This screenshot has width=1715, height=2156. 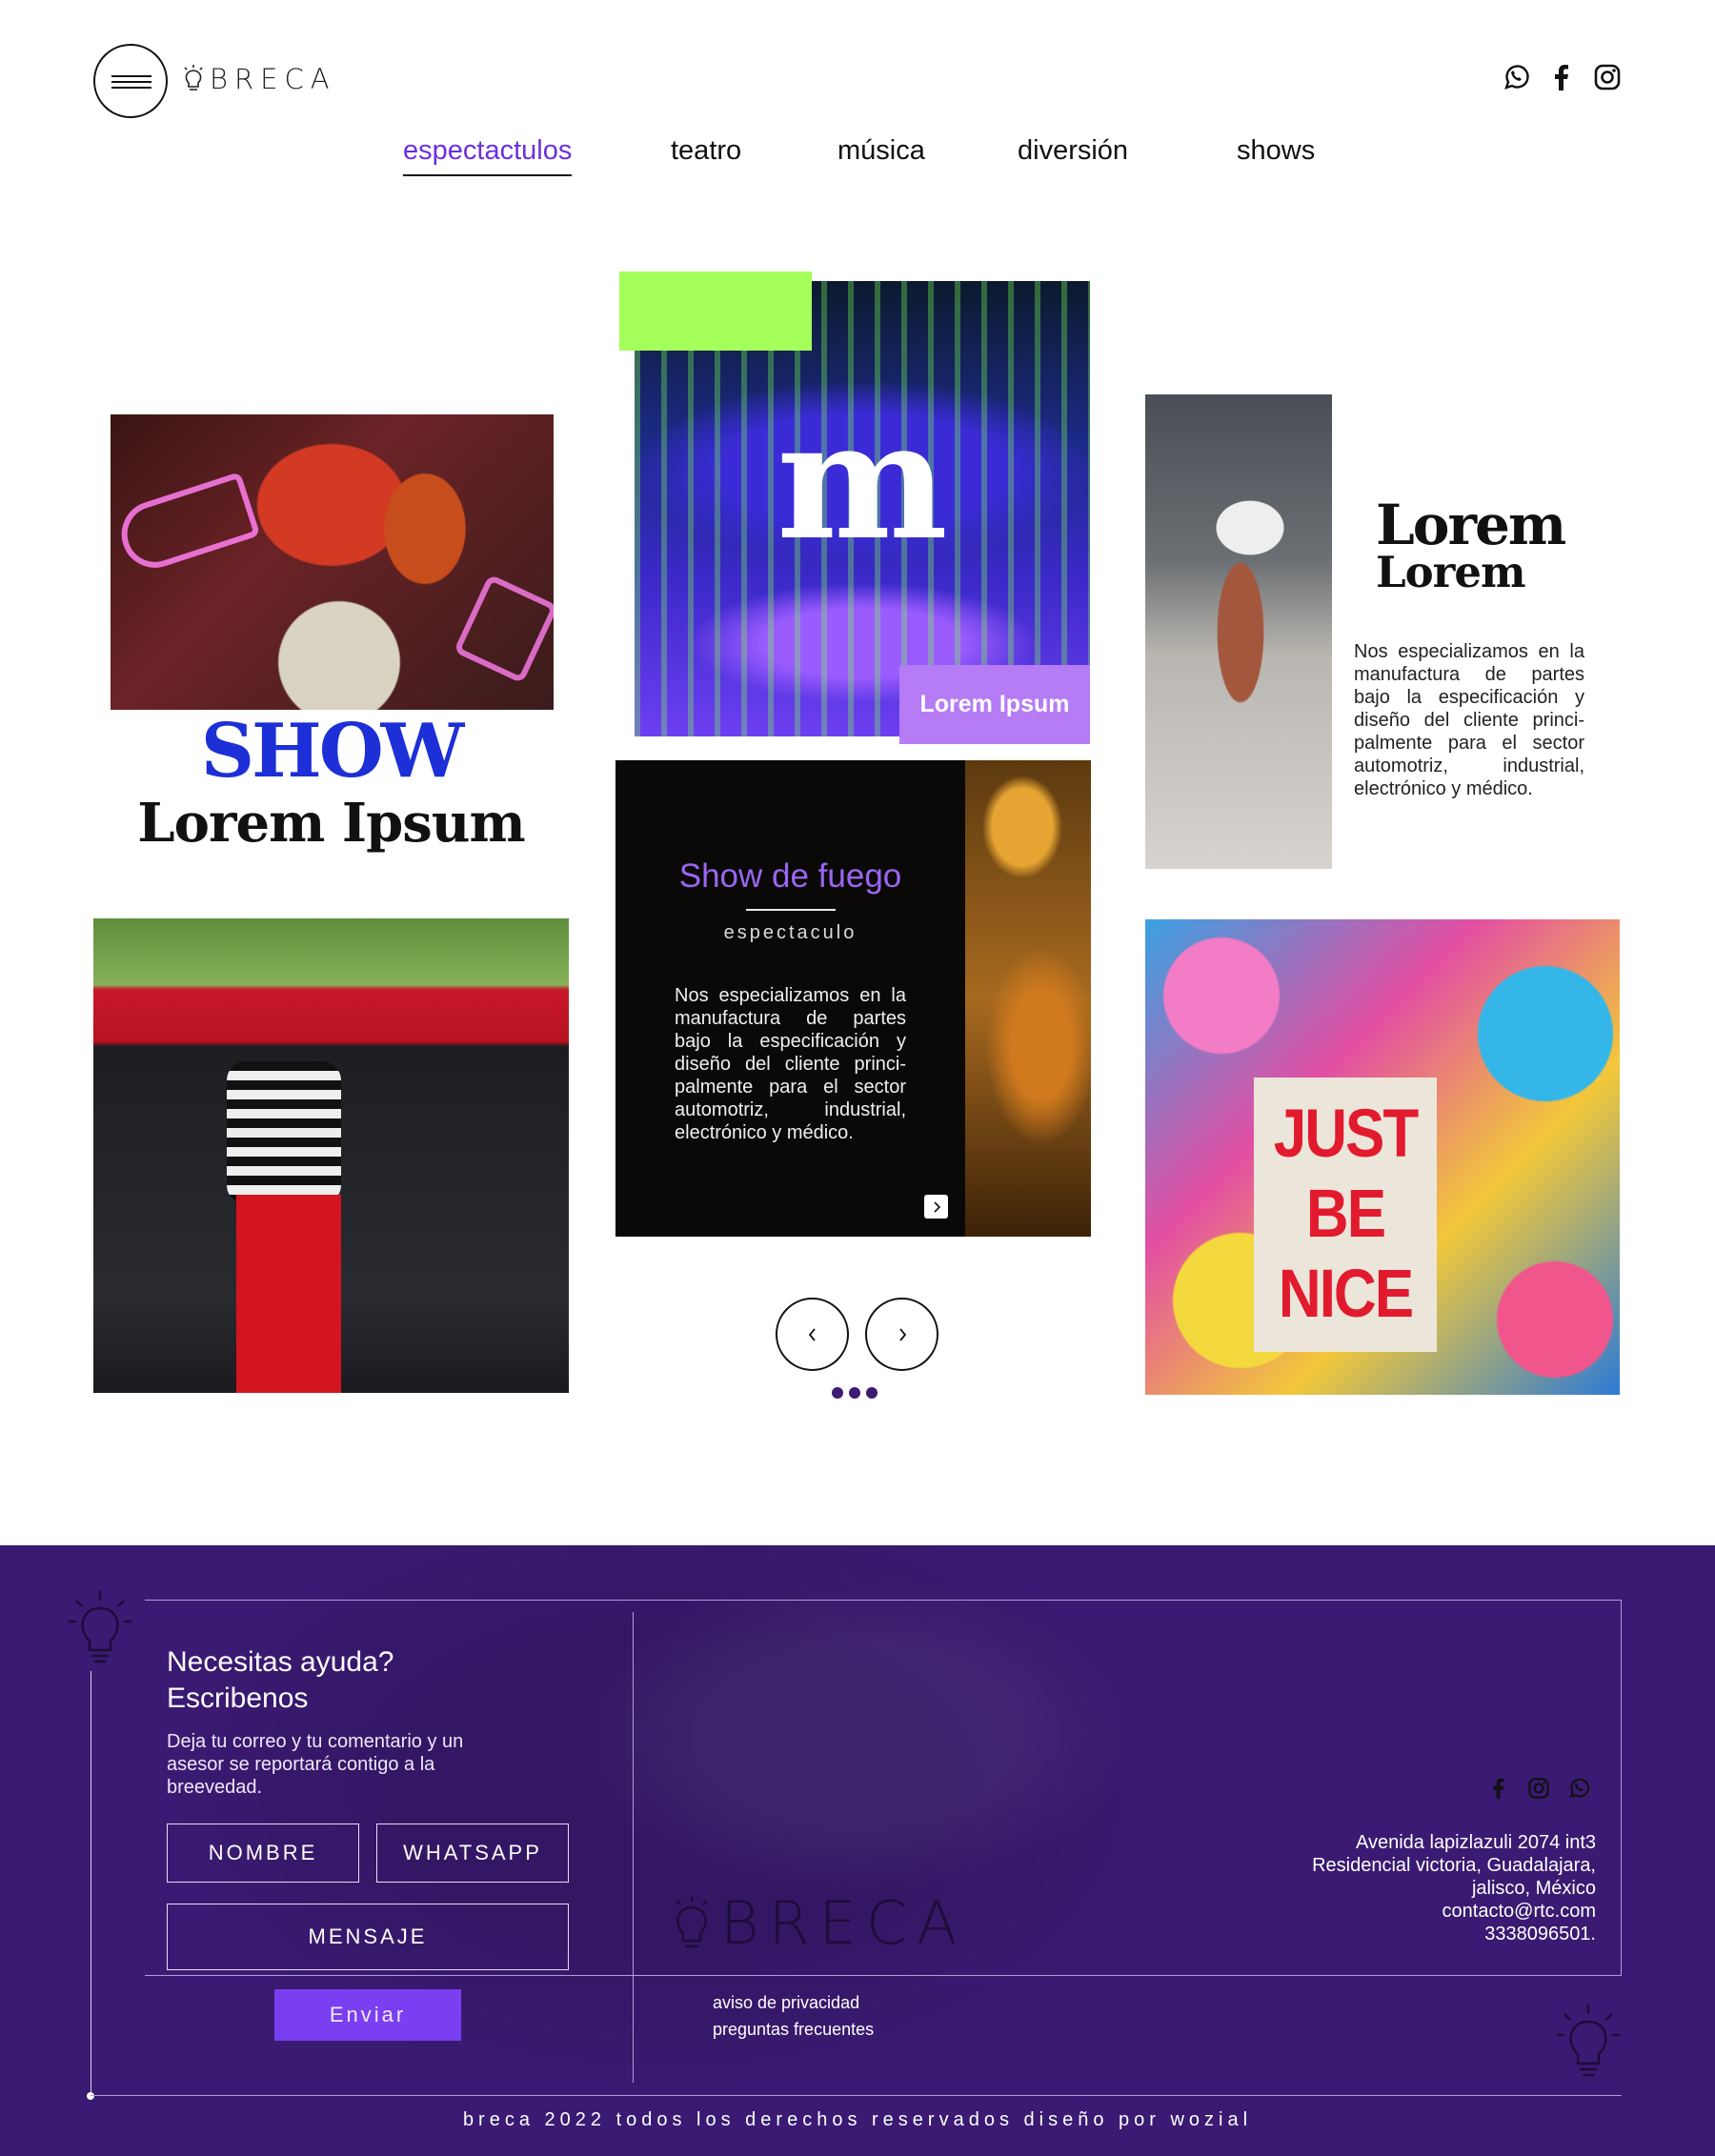 I want to click on fire-card-next-button, so click(x=936, y=1207).